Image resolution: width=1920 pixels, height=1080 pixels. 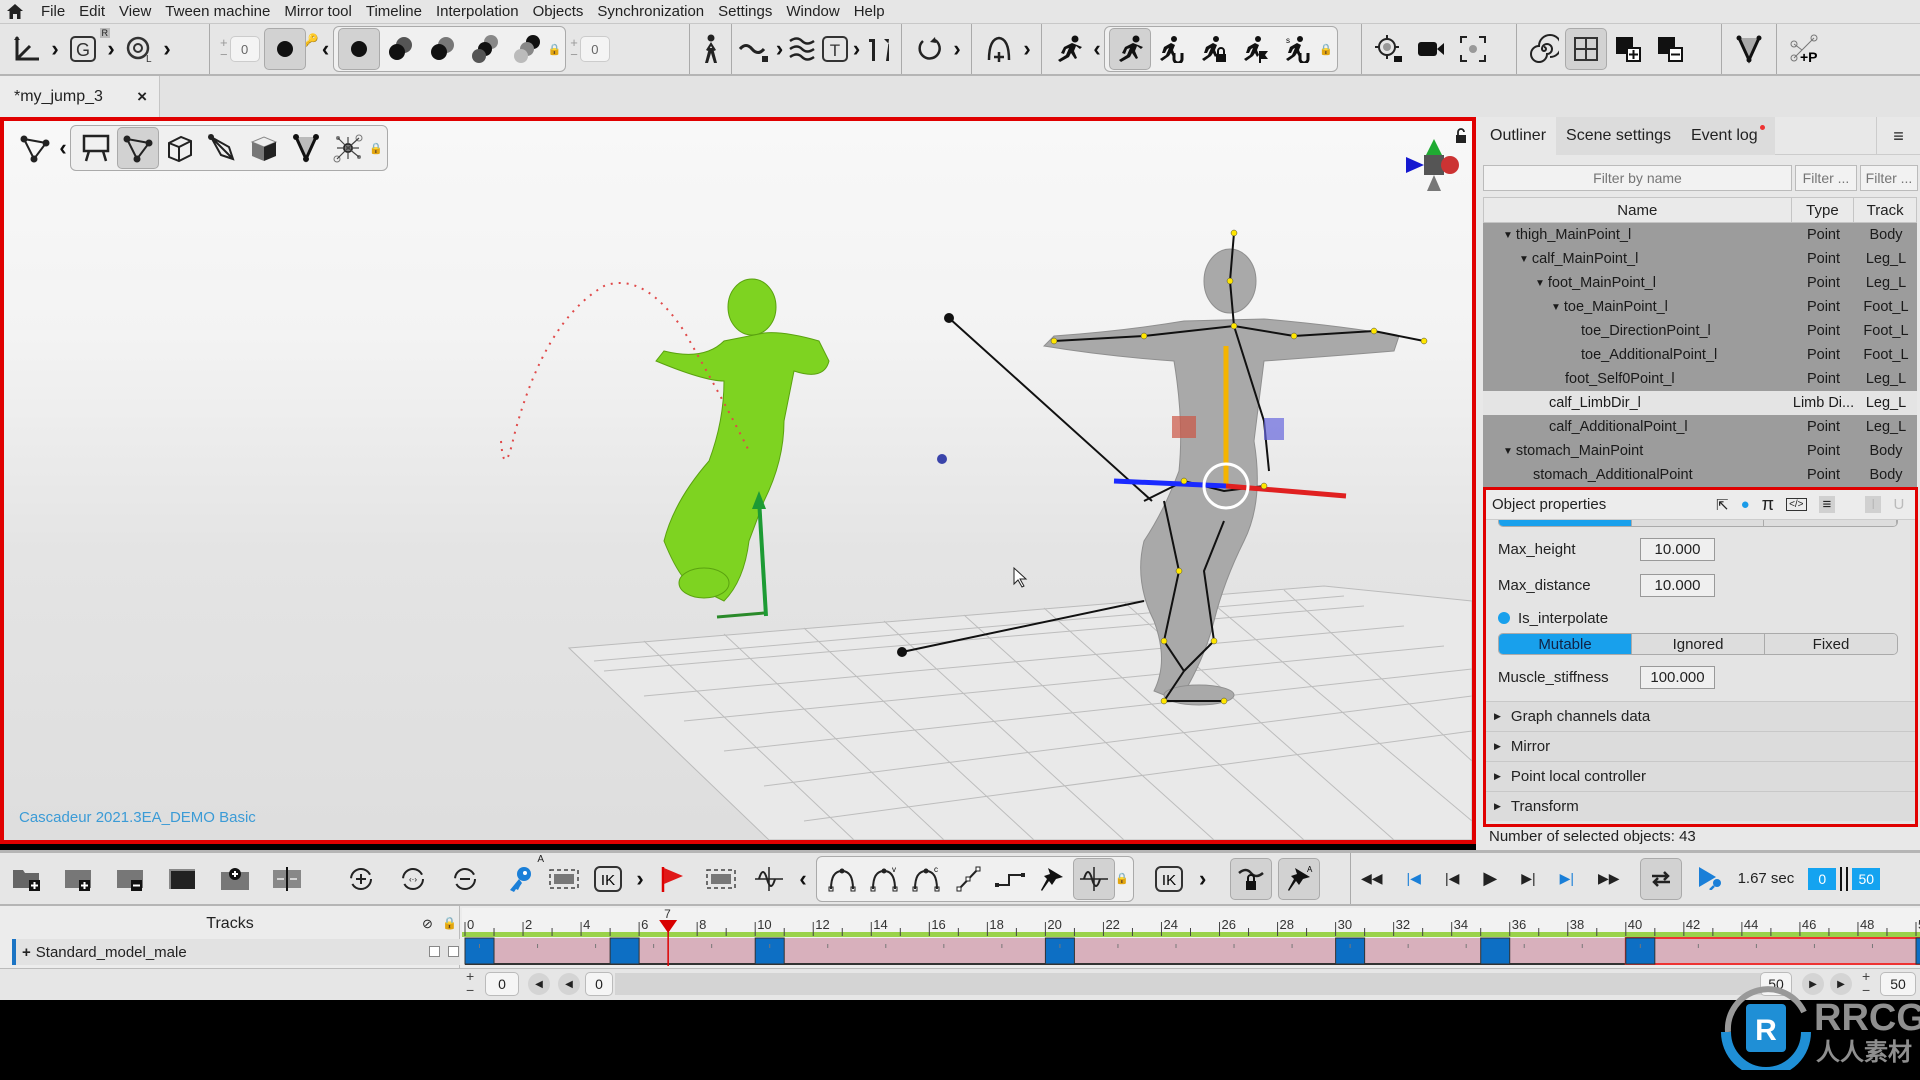 I want to click on running-man-magnet-icon, so click(x=1172, y=49).